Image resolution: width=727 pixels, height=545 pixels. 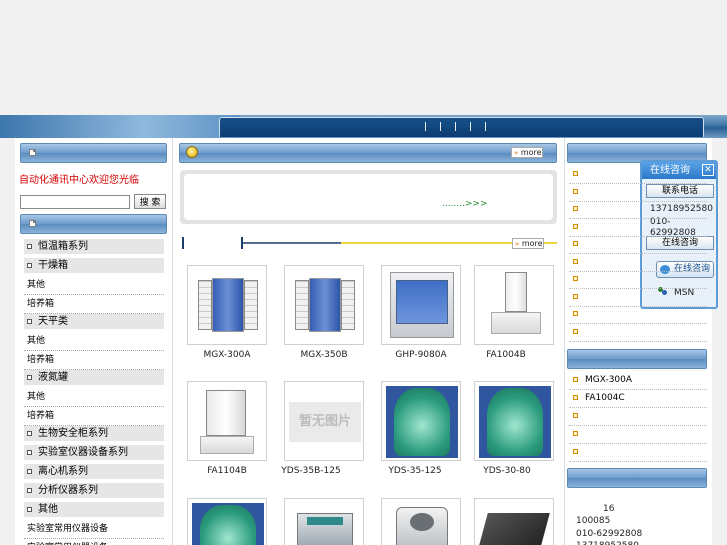 What do you see at coordinates (506, 355) in the screenshot?
I see `product-name: FA1004B` at bounding box center [506, 355].